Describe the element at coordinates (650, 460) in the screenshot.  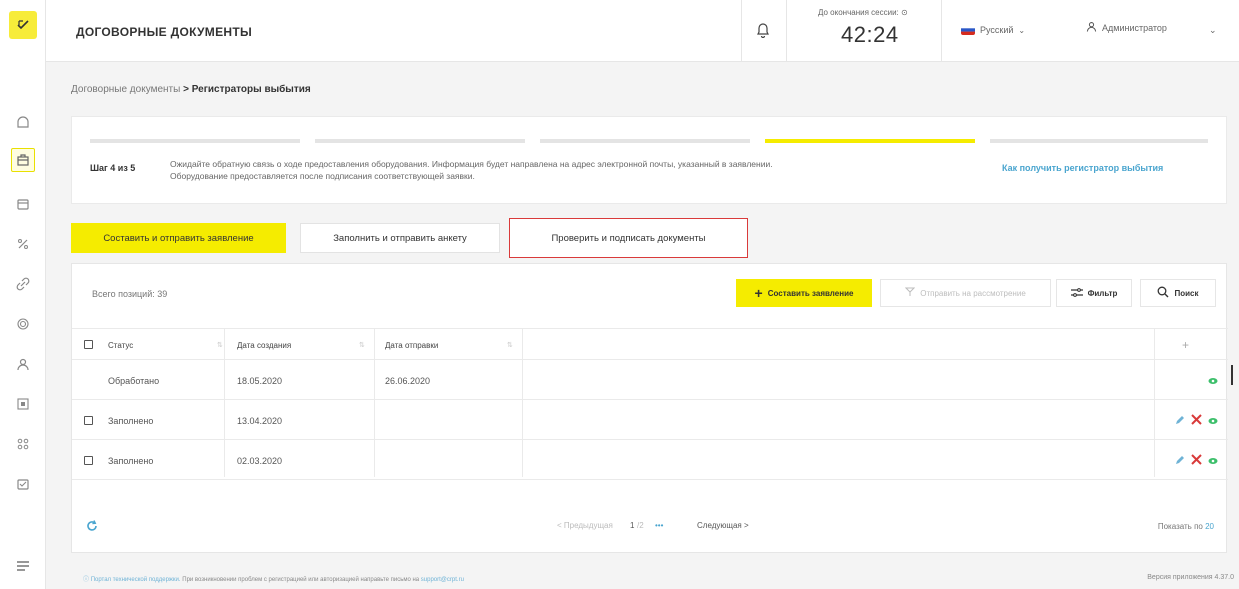
I see `table-row: Заполнено 02.03.2020` at that location.